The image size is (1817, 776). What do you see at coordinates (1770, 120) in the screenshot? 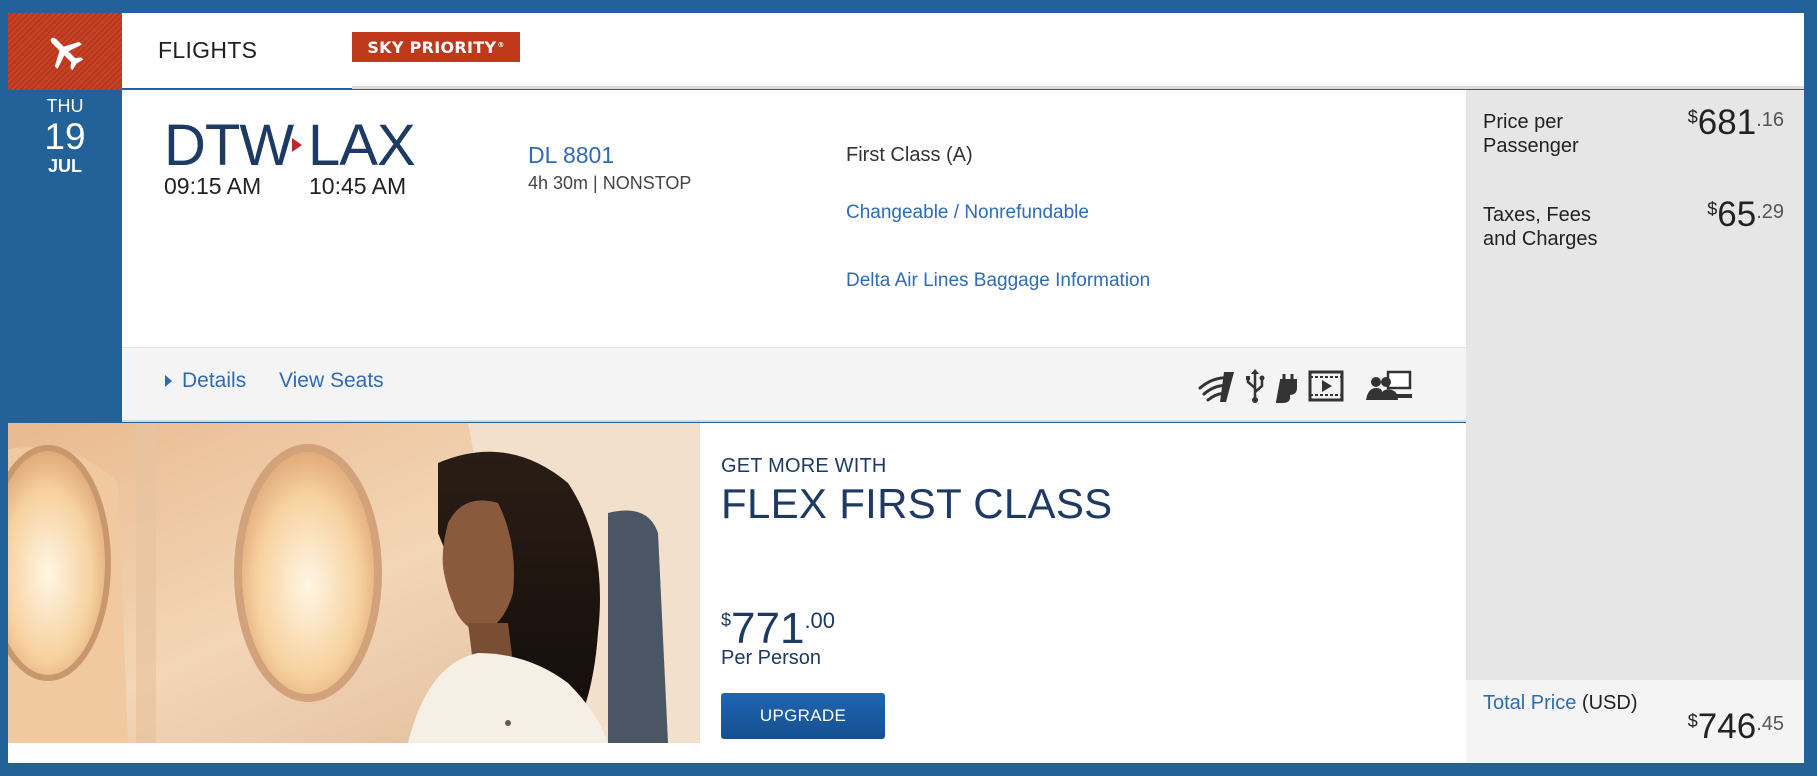
I see `amount-cents: .16` at bounding box center [1770, 120].